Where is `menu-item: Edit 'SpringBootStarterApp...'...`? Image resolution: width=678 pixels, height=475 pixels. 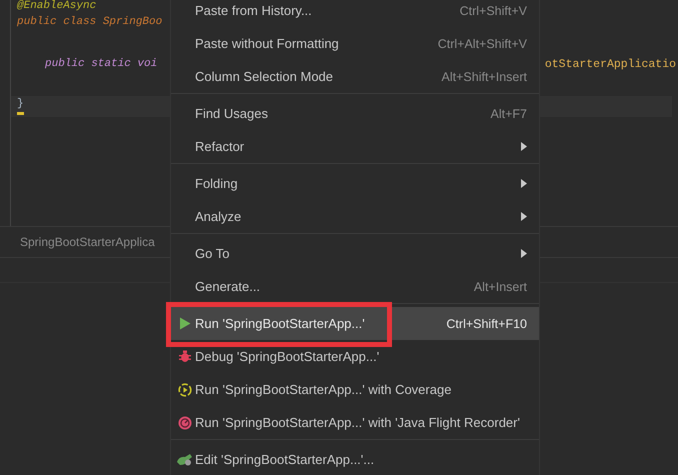
menu-item: Edit 'SpringBootStarterApp...'... is located at coordinates (355, 459).